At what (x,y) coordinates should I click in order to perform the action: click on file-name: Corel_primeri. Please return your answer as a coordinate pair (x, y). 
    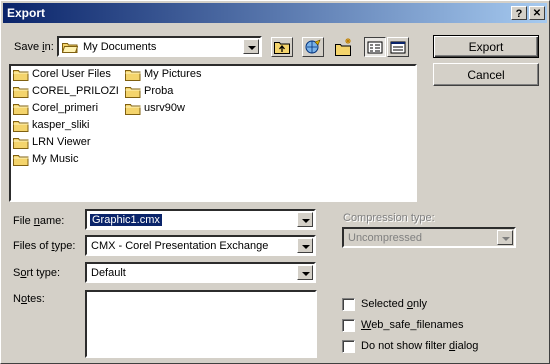
    Looking at the image, I should click on (65, 108).